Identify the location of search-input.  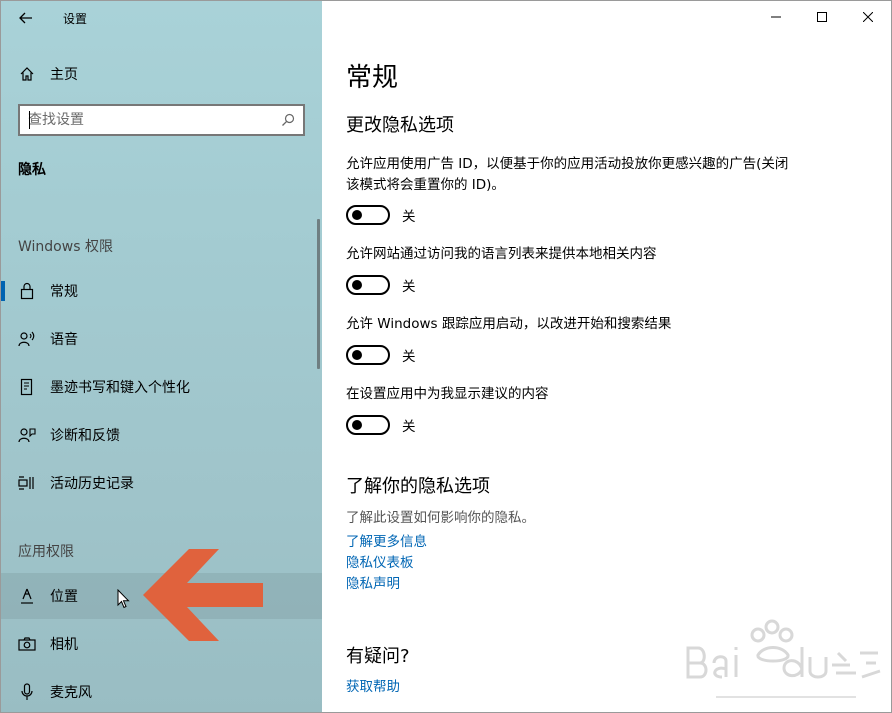
(153, 120).